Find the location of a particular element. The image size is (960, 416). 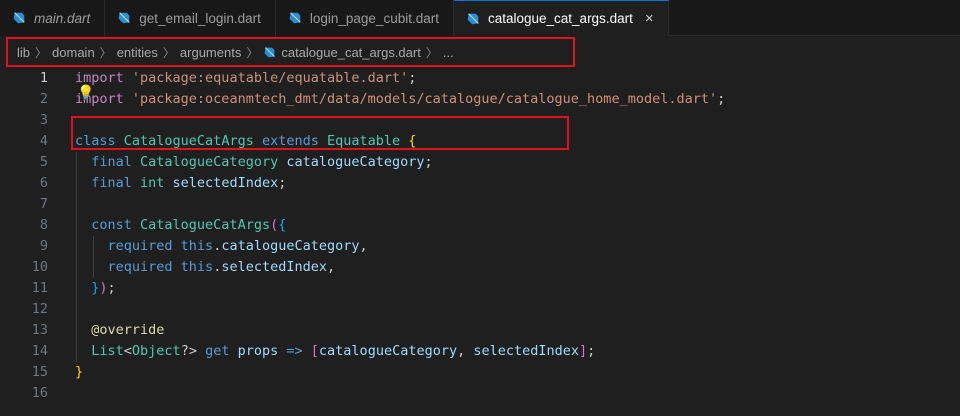

code-token: int is located at coordinates (156, 183).